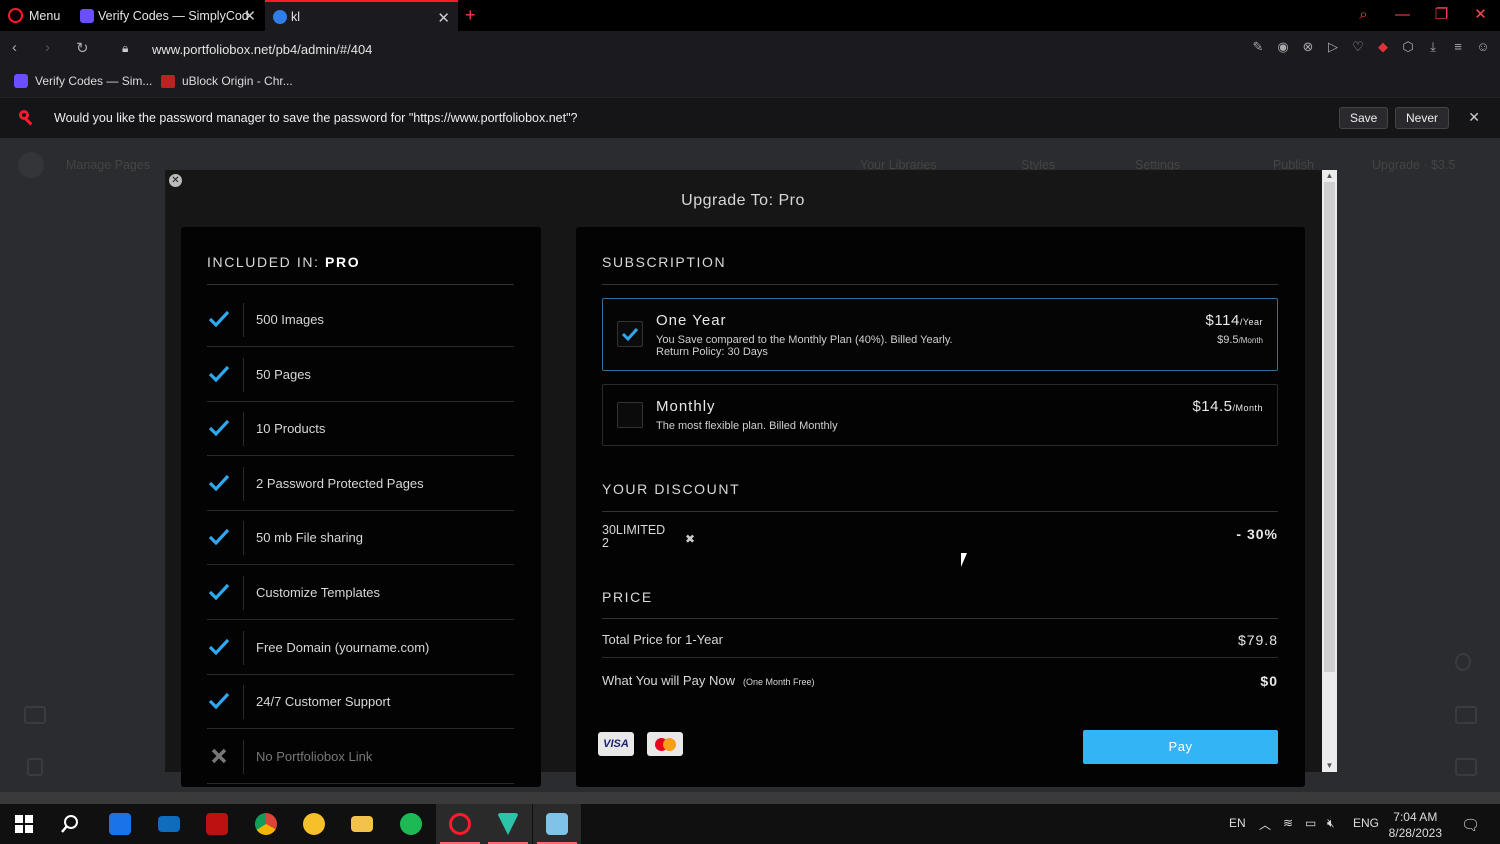 This screenshot has width=1500, height=844. What do you see at coordinates (474, 15) in the screenshot?
I see `new-tab-plus-icon: +` at bounding box center [474, 15].